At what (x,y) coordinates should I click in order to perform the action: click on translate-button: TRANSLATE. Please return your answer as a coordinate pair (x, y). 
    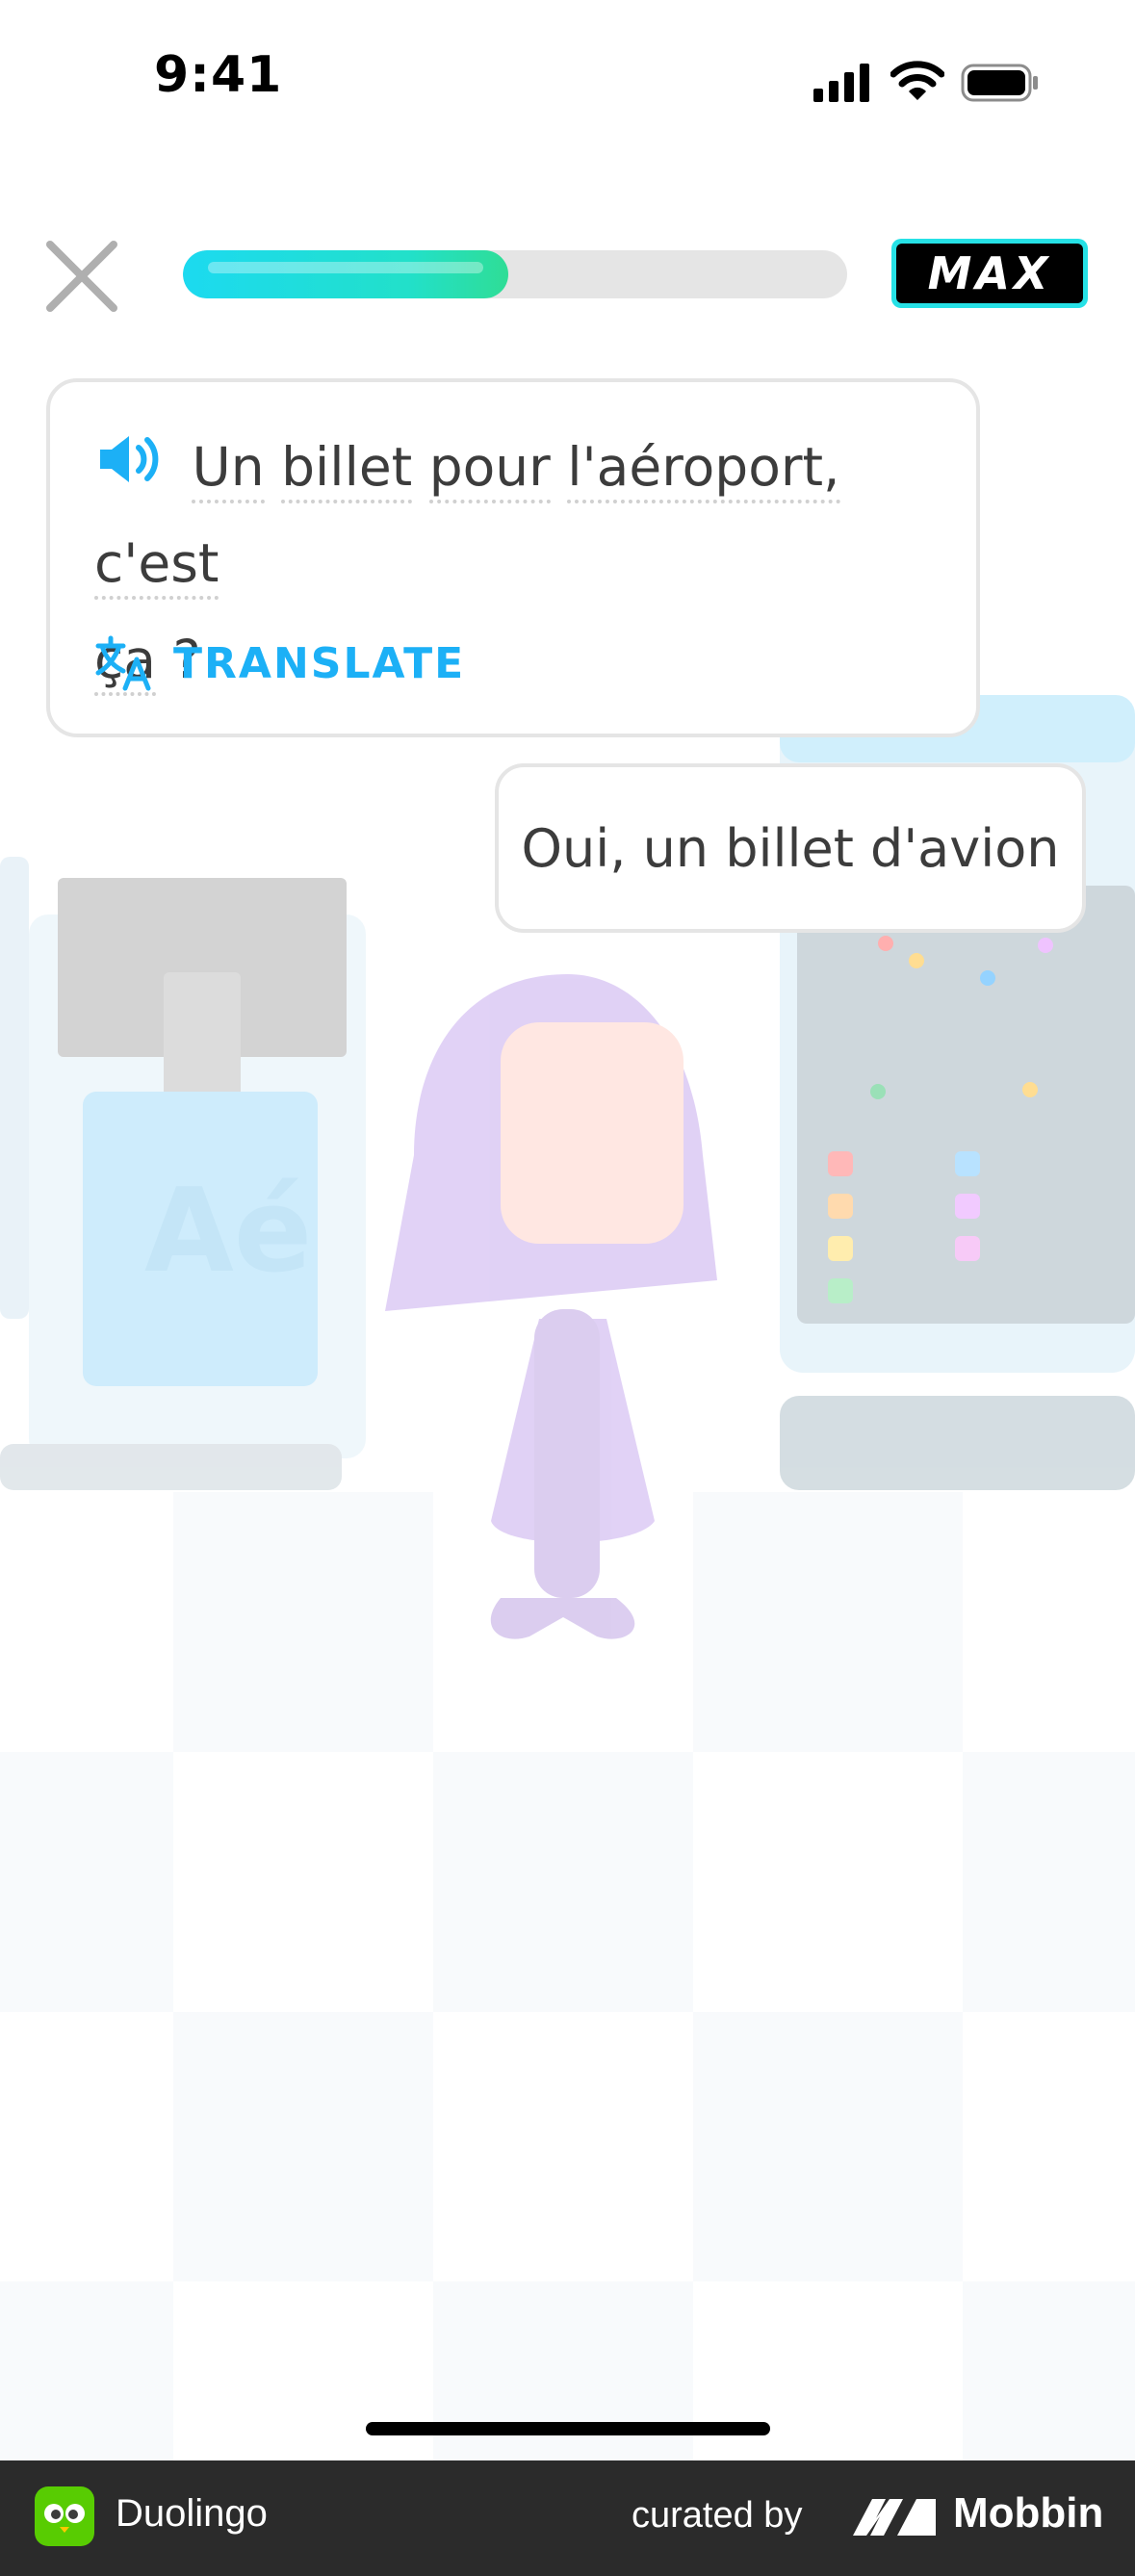
    Looking at the image, I should click on (279, 663).